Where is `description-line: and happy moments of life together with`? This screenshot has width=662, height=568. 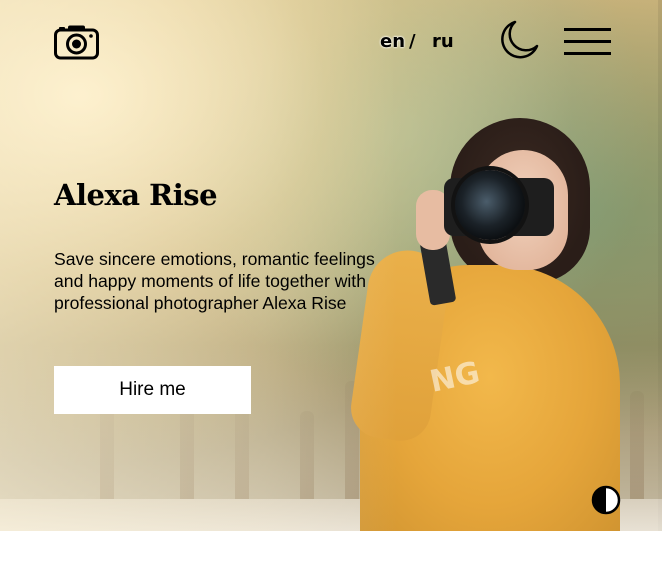 description-line: and happy moments of life together with is located at coordinates (210, 281).